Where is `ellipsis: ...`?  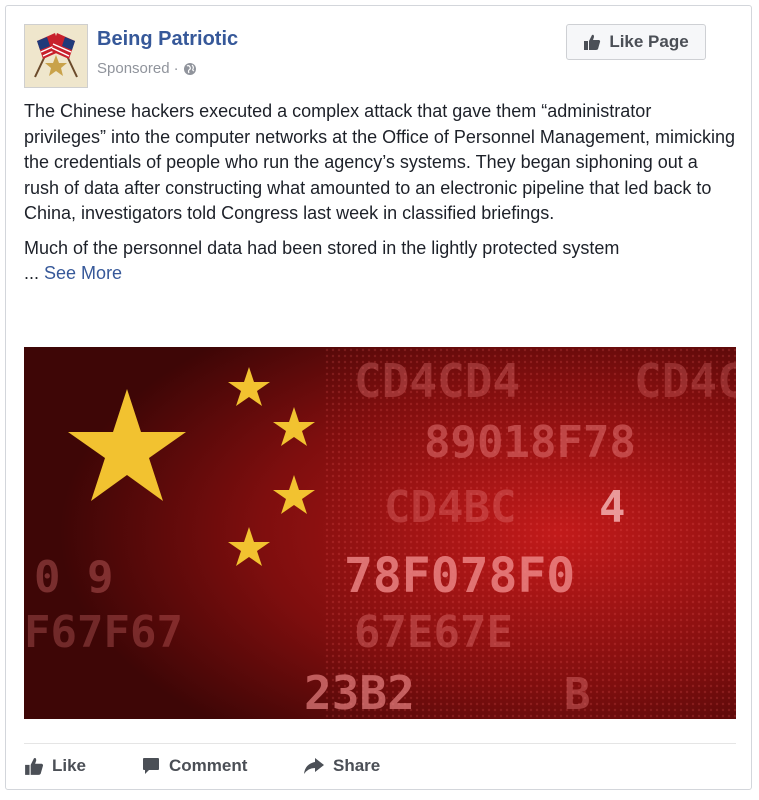 ellipsis: ... is located at coordinates (32, 273).